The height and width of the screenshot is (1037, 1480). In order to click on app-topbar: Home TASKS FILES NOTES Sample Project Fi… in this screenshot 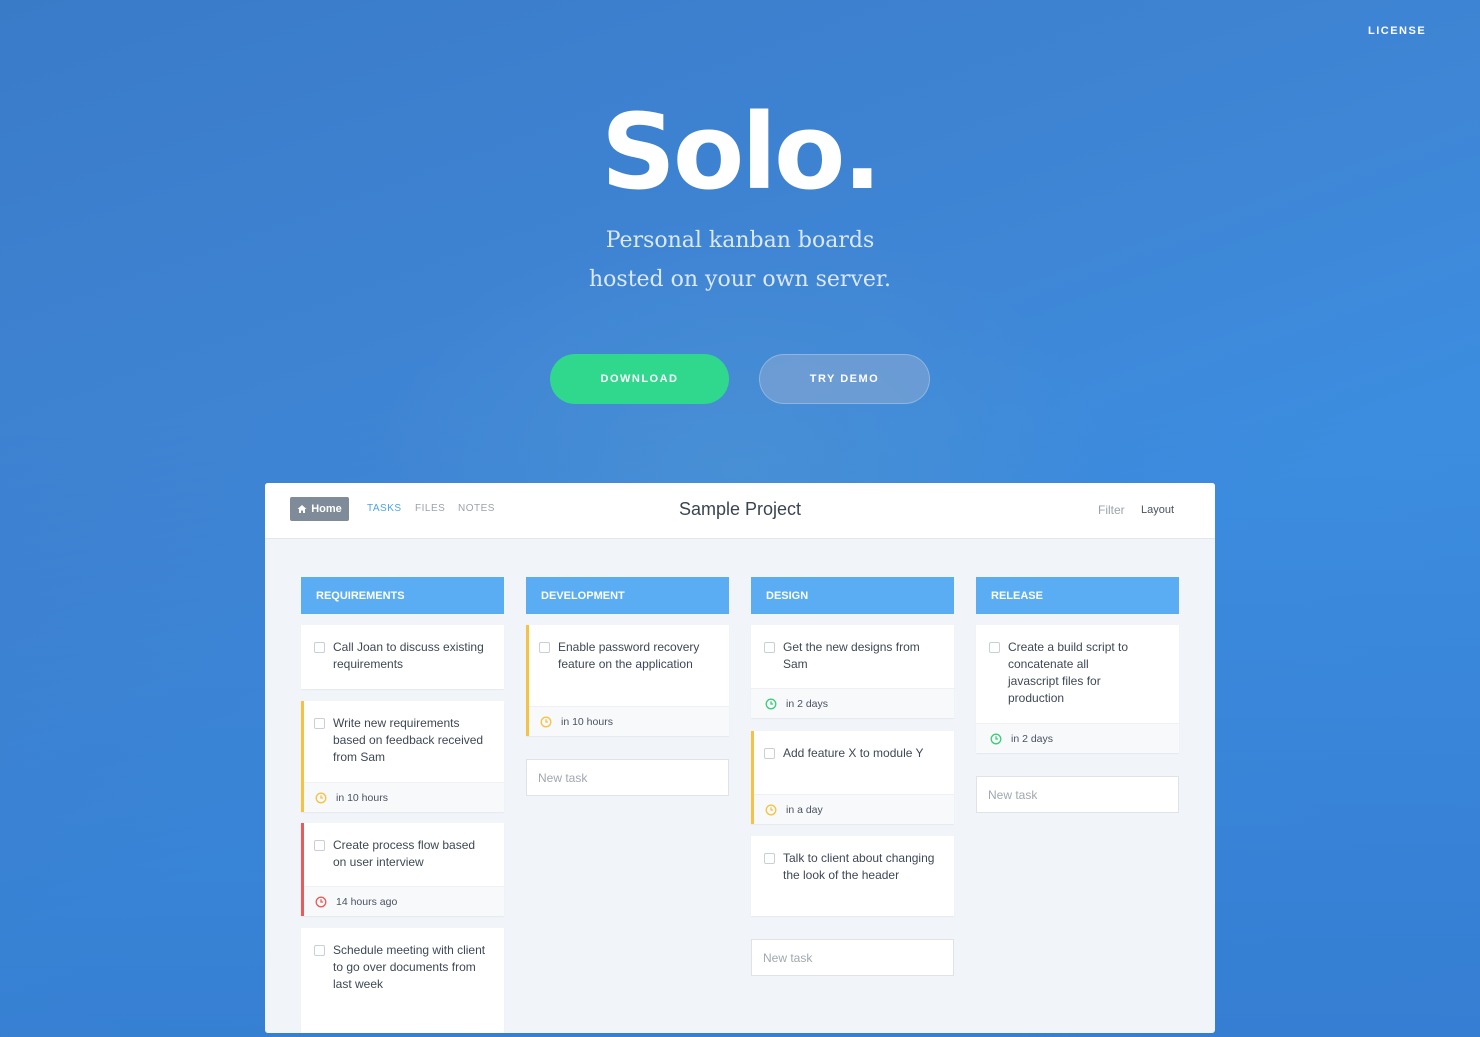, I will do `click(740, 511)`.